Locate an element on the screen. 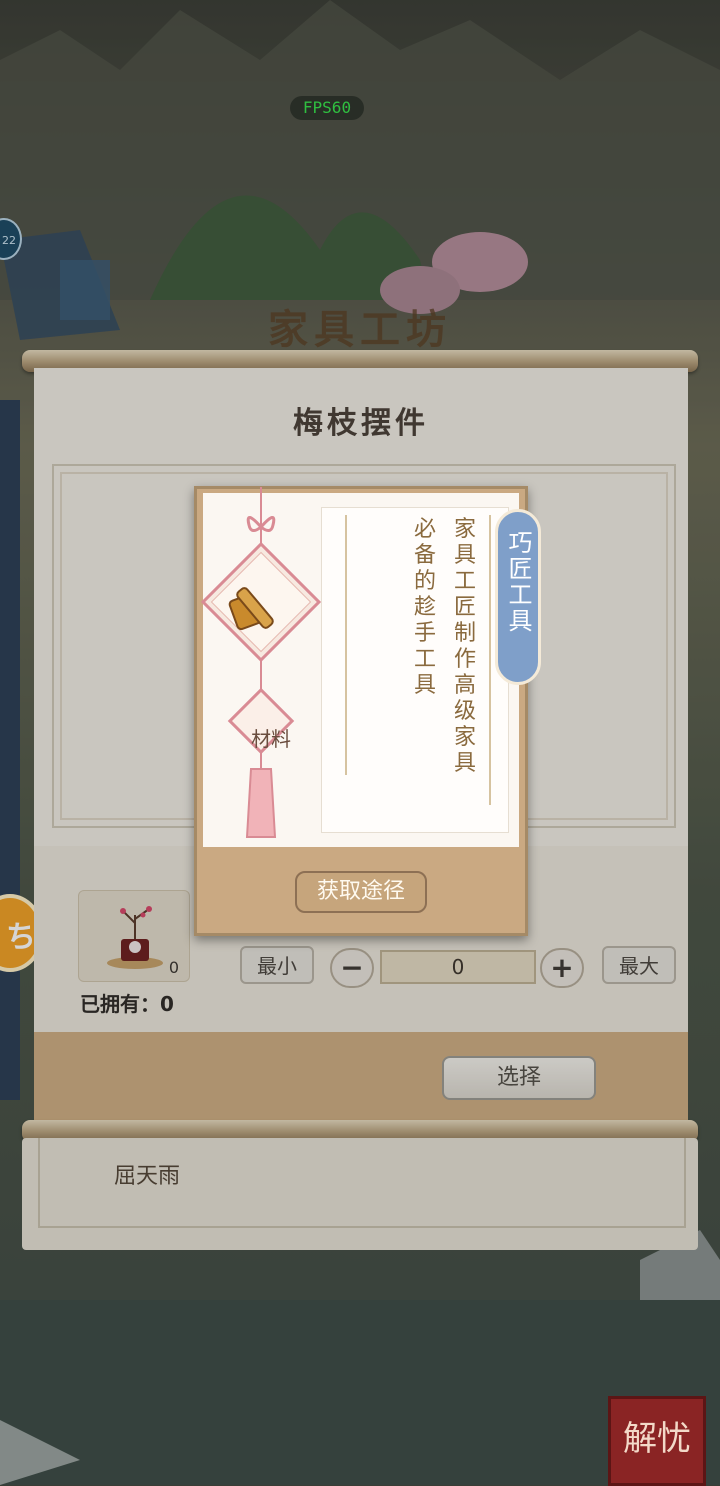 The height and width of the screenshot is (1486, 720). popup-content: 家具工匠制作高级家具 必备的趁手工具 材料 is located at coordinates (359, 667).